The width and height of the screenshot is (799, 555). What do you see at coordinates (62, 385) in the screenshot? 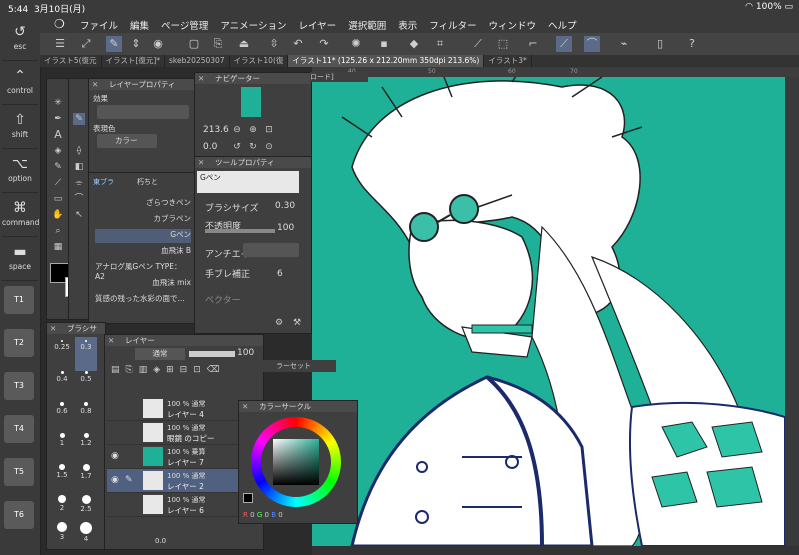
I see `brush-size-option: 0.4` at bounding box center [62, 385].